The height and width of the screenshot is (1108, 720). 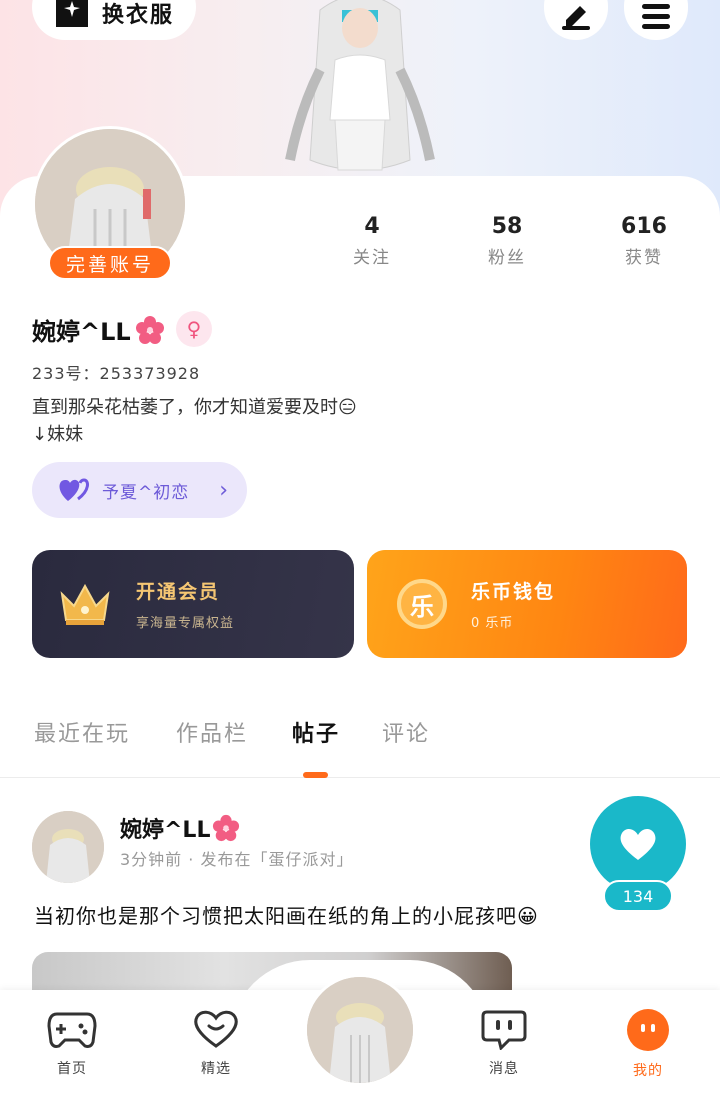 What do you see at coordinates (72, 1069) in the screenshot?
I see `nav-home-label: 首页` at bounding box center [72, 1069].